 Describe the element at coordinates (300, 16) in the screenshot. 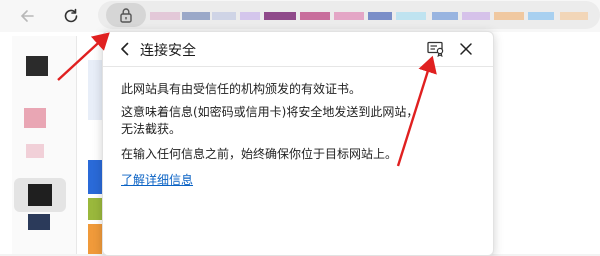

I see `browser-toolbar` at that location.